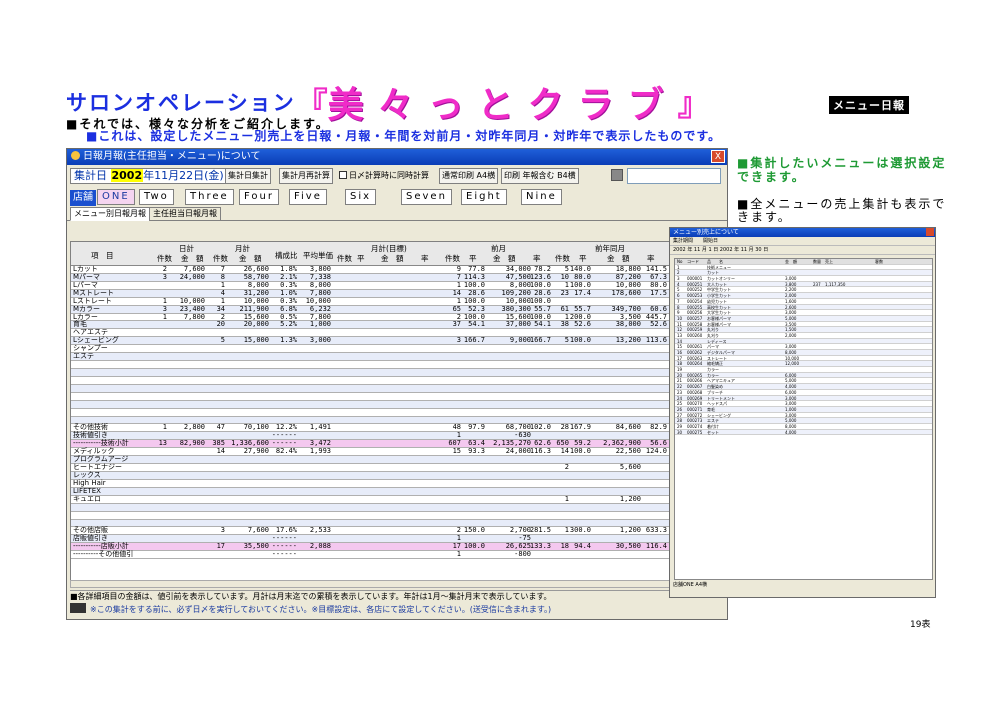  What do you see at coordinates (308, 197) in the screenshot?
I see `store-tab: Five` at bounding box center [308, 197].